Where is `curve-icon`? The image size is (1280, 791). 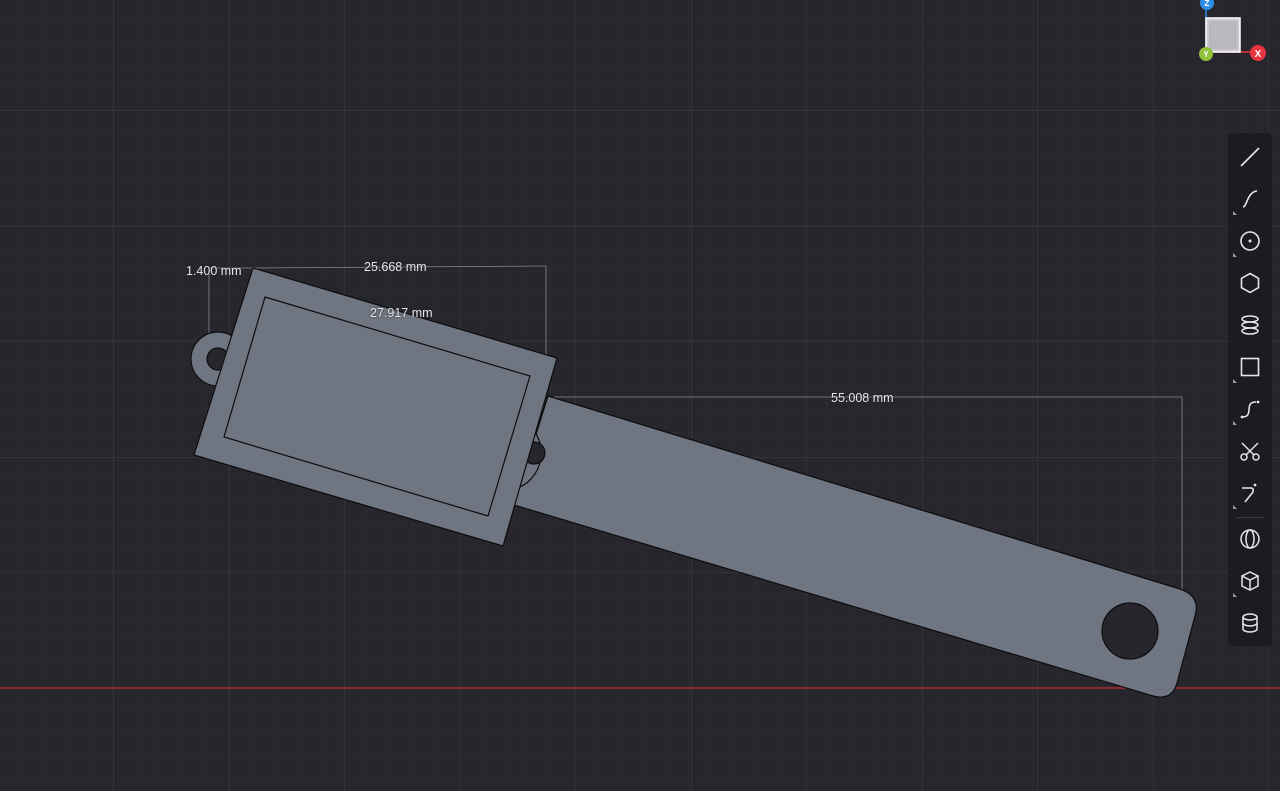 curve-icon is located at coordinates (1250, 409).